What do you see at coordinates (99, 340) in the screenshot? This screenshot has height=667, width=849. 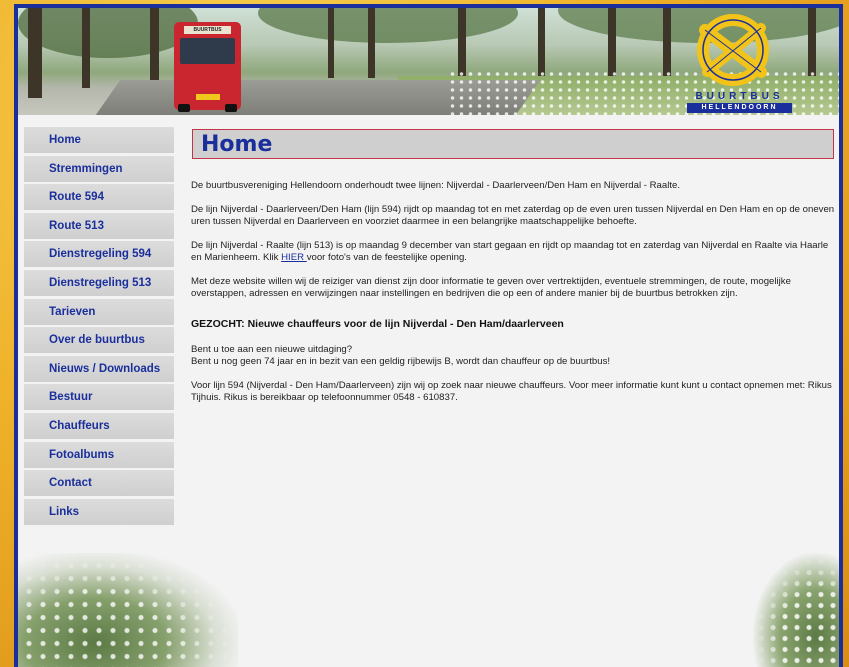 I see `nav-item-over-de-buurtbus: Over de buurtbus` at bounding box center [99, 340].